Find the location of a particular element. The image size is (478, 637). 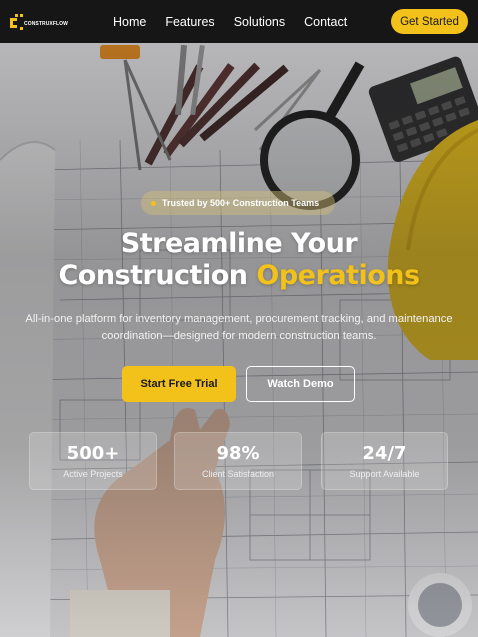

trust-badge: Trusted by 500+ Construction Teams is located at coordinates (238, 203).